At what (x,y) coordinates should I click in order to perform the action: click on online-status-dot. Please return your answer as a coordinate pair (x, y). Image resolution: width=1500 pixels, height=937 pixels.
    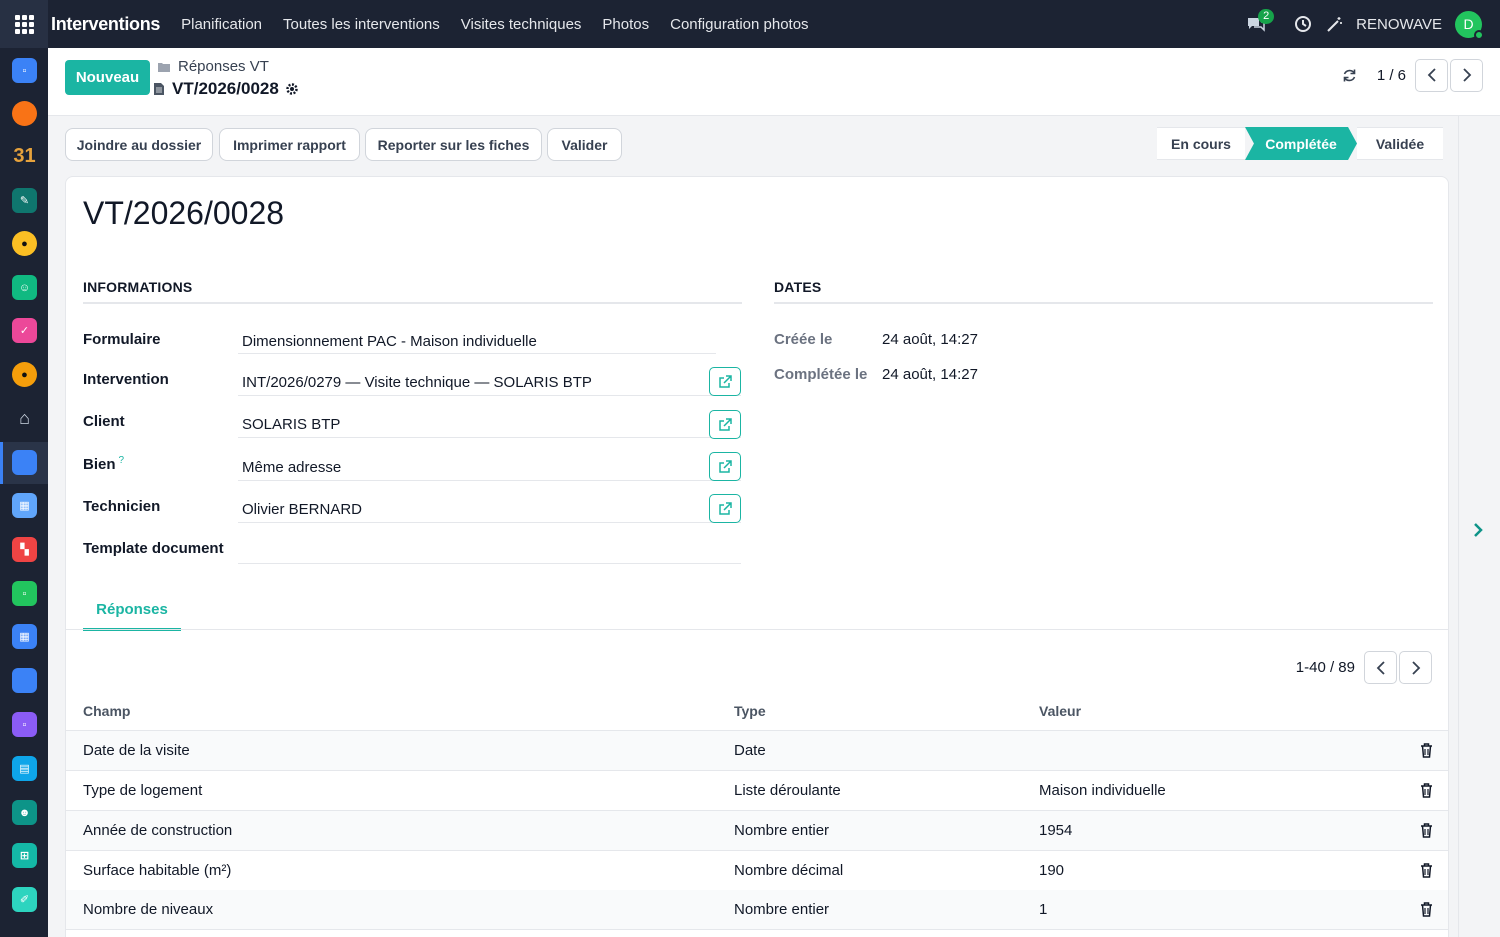
    Looking at the image, I should click on (1479, 34).